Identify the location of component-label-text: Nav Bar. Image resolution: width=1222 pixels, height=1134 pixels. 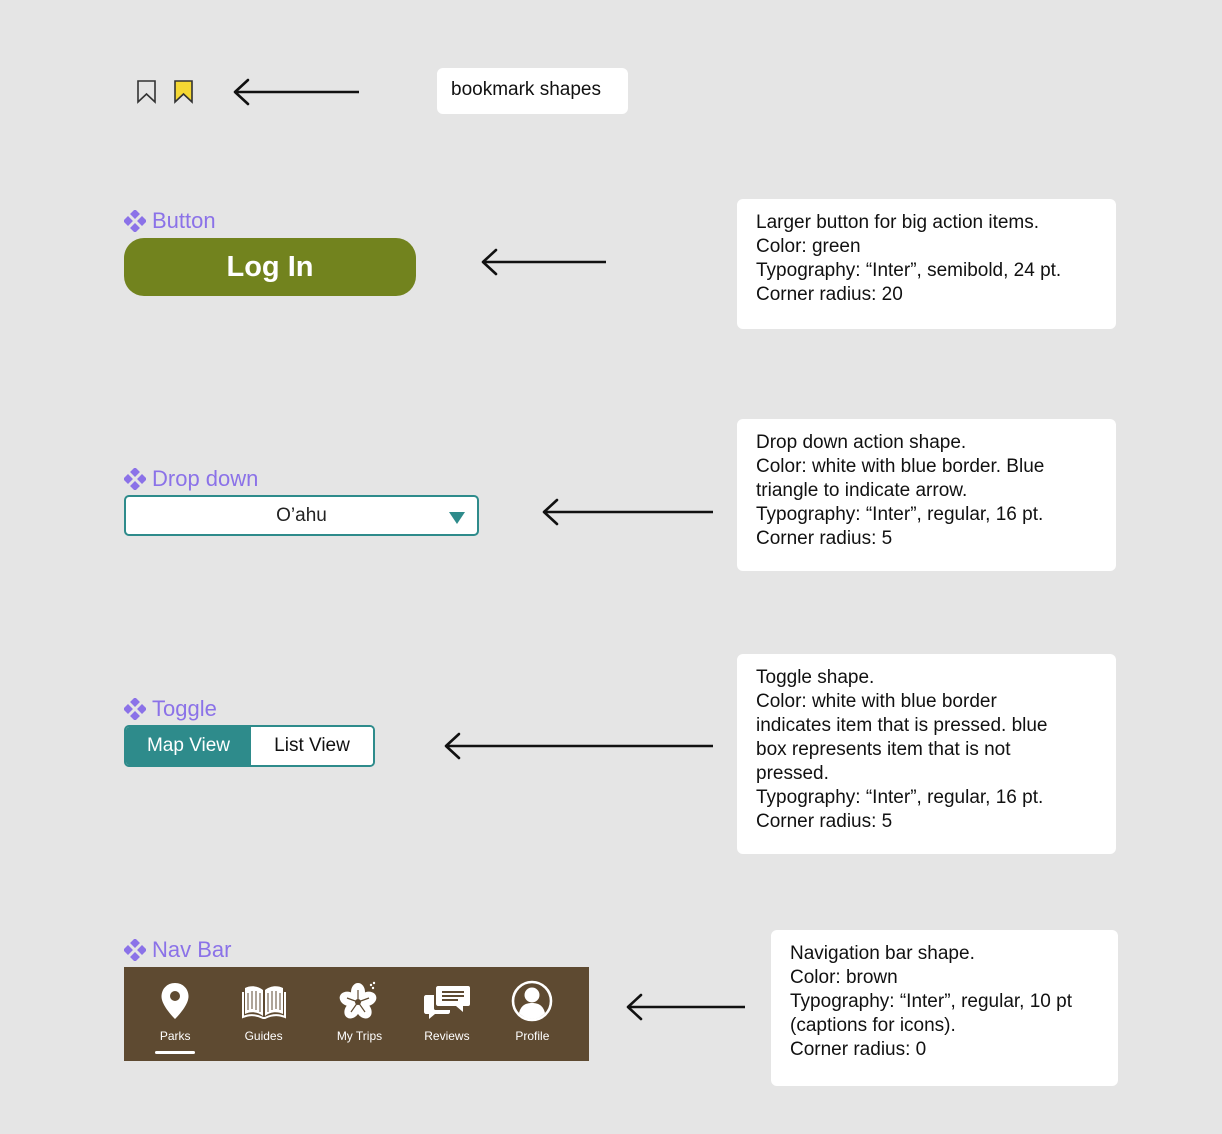
(192, 949).